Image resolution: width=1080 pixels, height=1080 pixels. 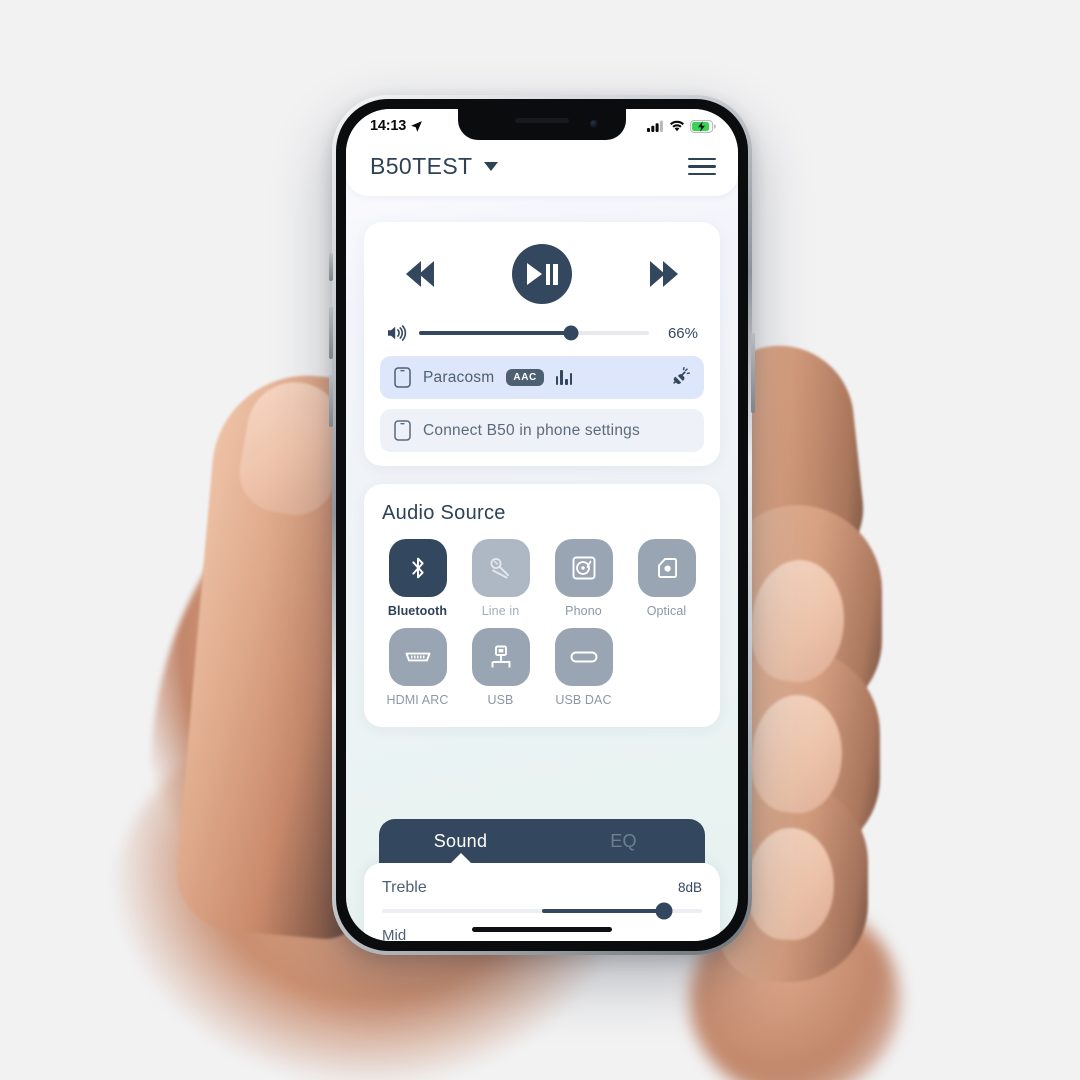 What do you see at coordinates (655, 126) in the screenshot?
I see `signal-bars-icon` at bounding box center [655, 126].